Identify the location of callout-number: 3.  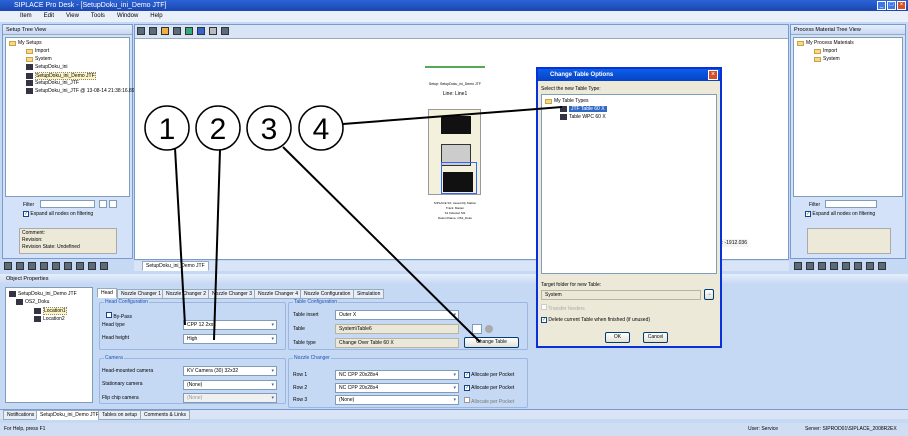
(269, 129).